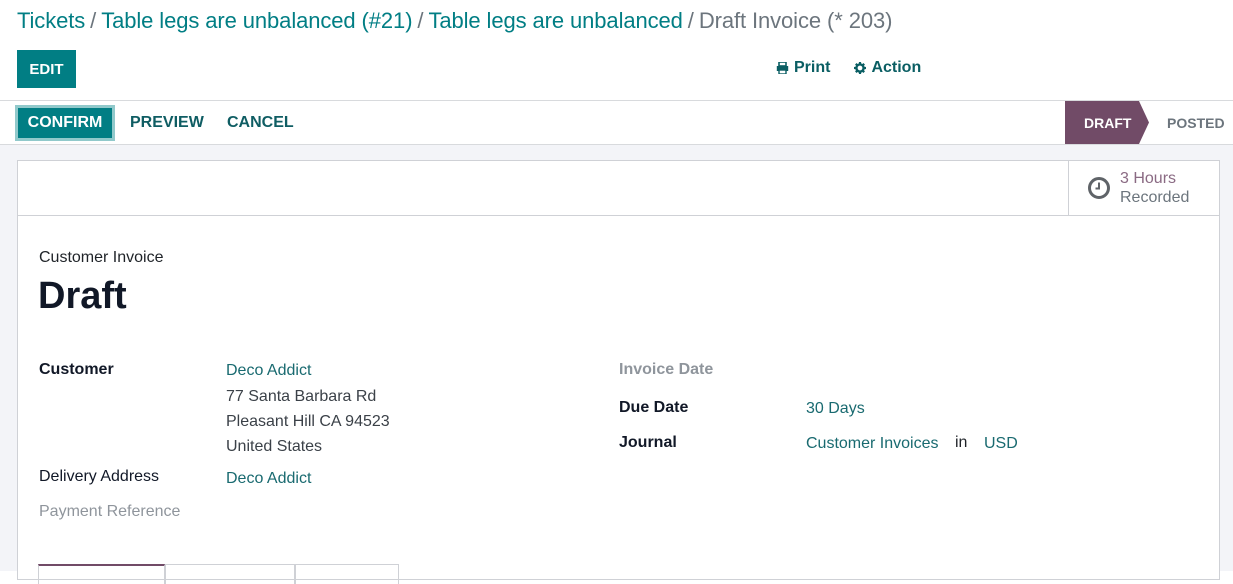  Describe the element at coordinates (46, 69) in the screenshot. I see `edit-button: EDIT` at that location.